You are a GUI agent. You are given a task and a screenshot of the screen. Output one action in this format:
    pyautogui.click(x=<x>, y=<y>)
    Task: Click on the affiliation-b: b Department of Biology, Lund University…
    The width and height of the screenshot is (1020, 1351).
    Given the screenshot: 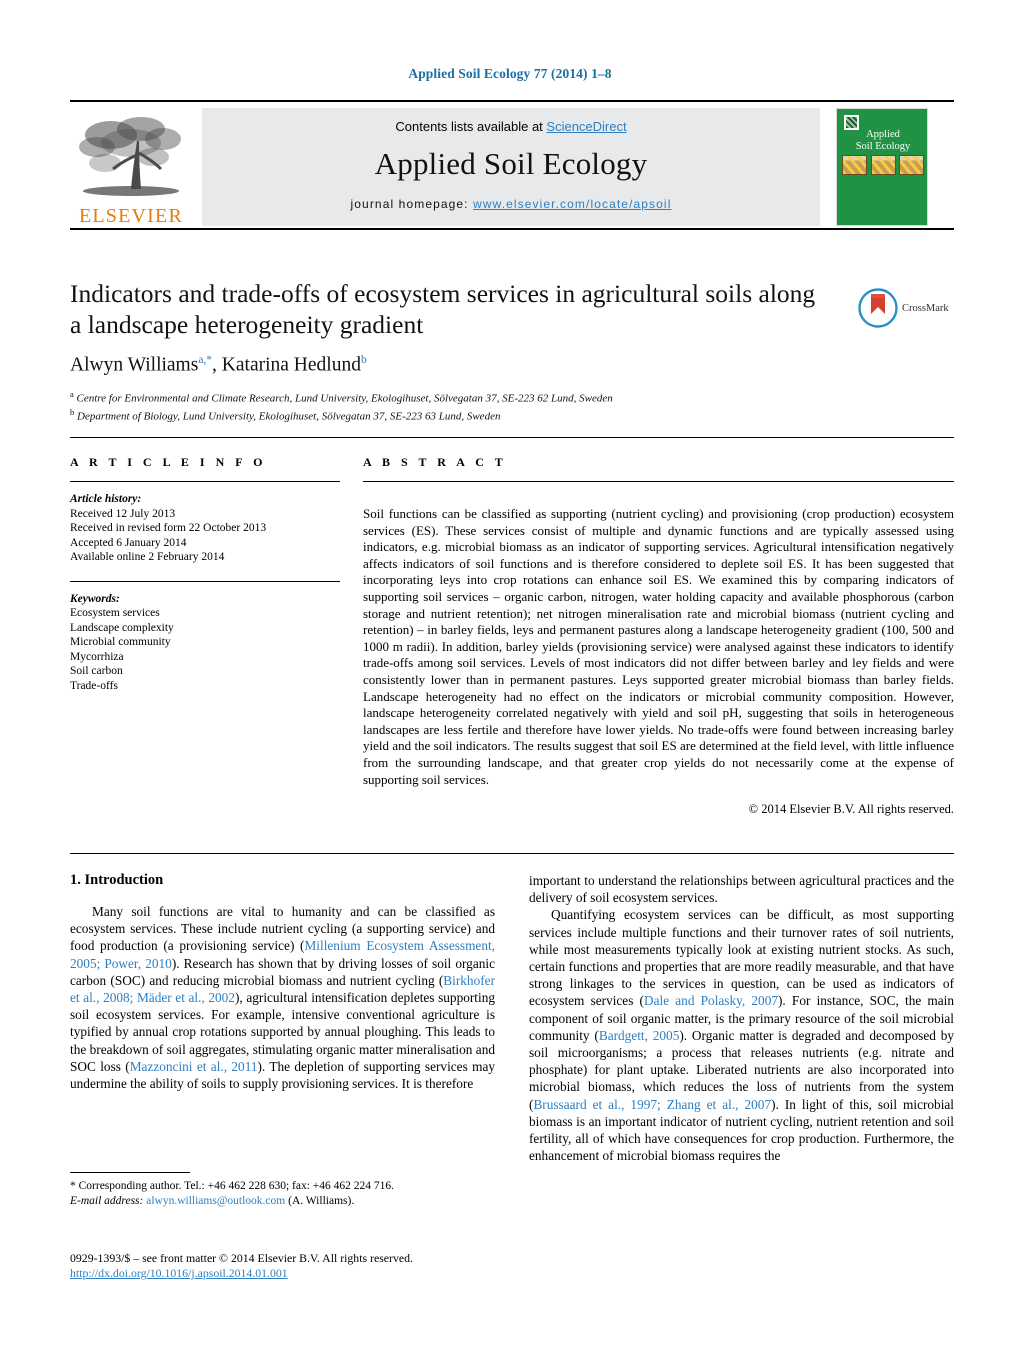 What is the action you would take?
    pyautogui.click(x=285, y=415)
    